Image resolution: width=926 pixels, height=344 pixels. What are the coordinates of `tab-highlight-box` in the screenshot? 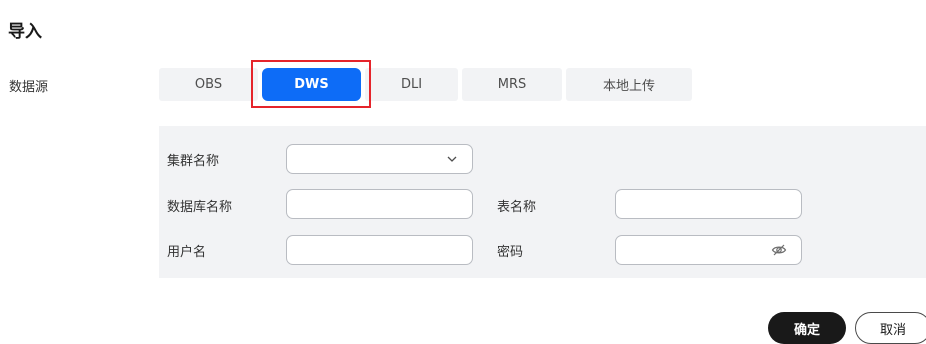 It's located at (311, 84).